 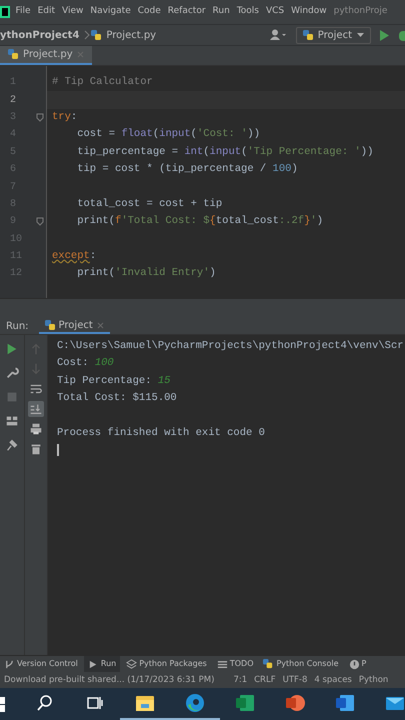 What do you see at coordinates (221, 12) in the screenshot?
I see `menu-item: Run` at bounding box center [221, 12].